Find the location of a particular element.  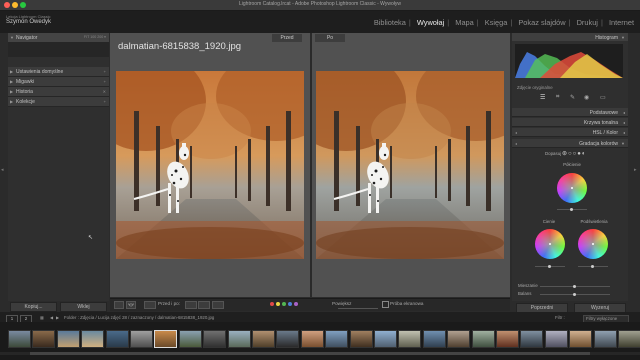

label-purple-icon is located at coordinates (296, 304).